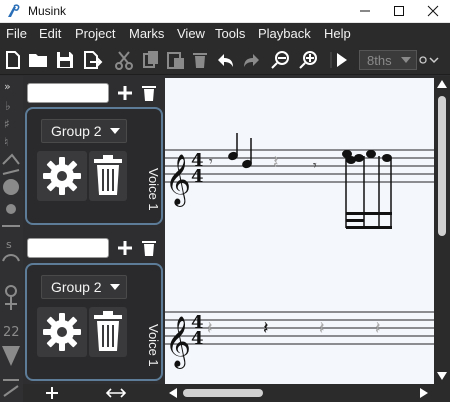  What do you see at coordinates (11, 159) in the screenshot?
I see `accent-icon` at bounding box center [11, 159].